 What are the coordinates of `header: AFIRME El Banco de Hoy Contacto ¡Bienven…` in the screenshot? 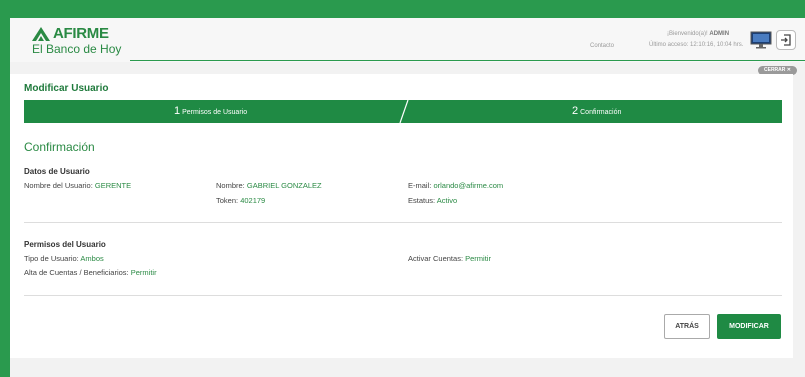 It's located at (407, 40).